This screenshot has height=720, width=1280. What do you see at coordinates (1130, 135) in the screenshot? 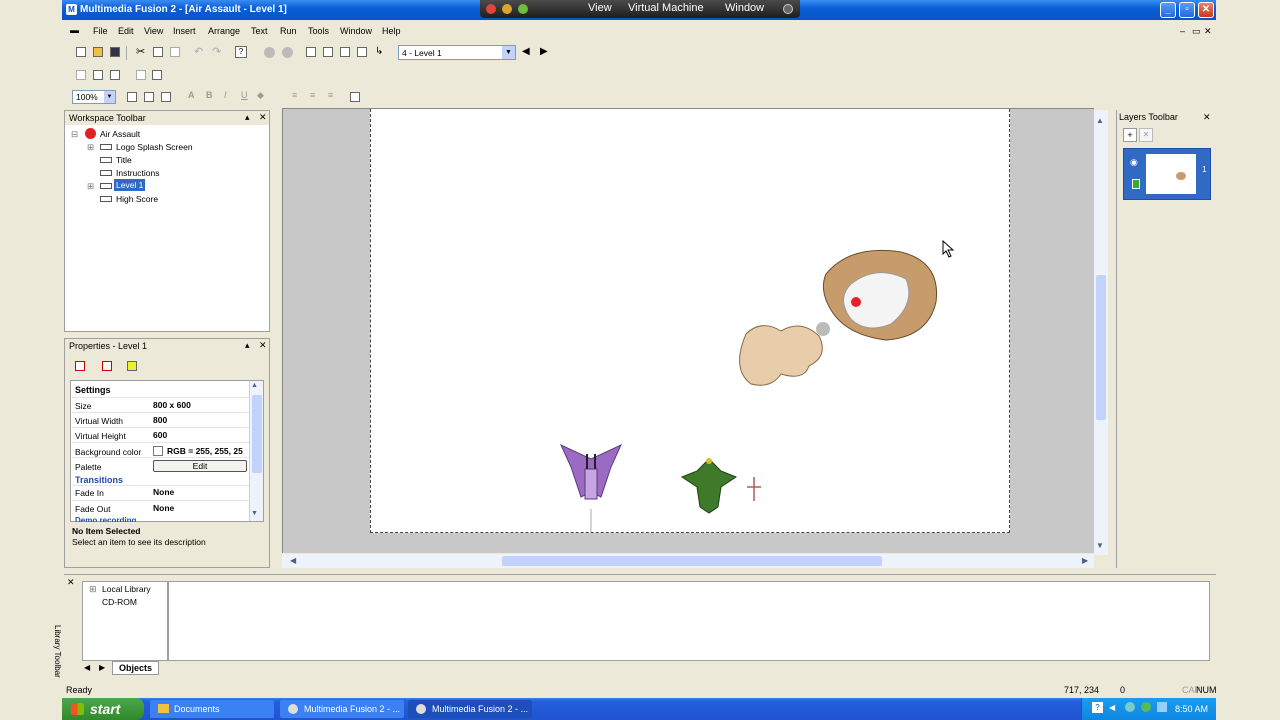
I see `add-layer-button: +` at bounding box center [1130, 135].